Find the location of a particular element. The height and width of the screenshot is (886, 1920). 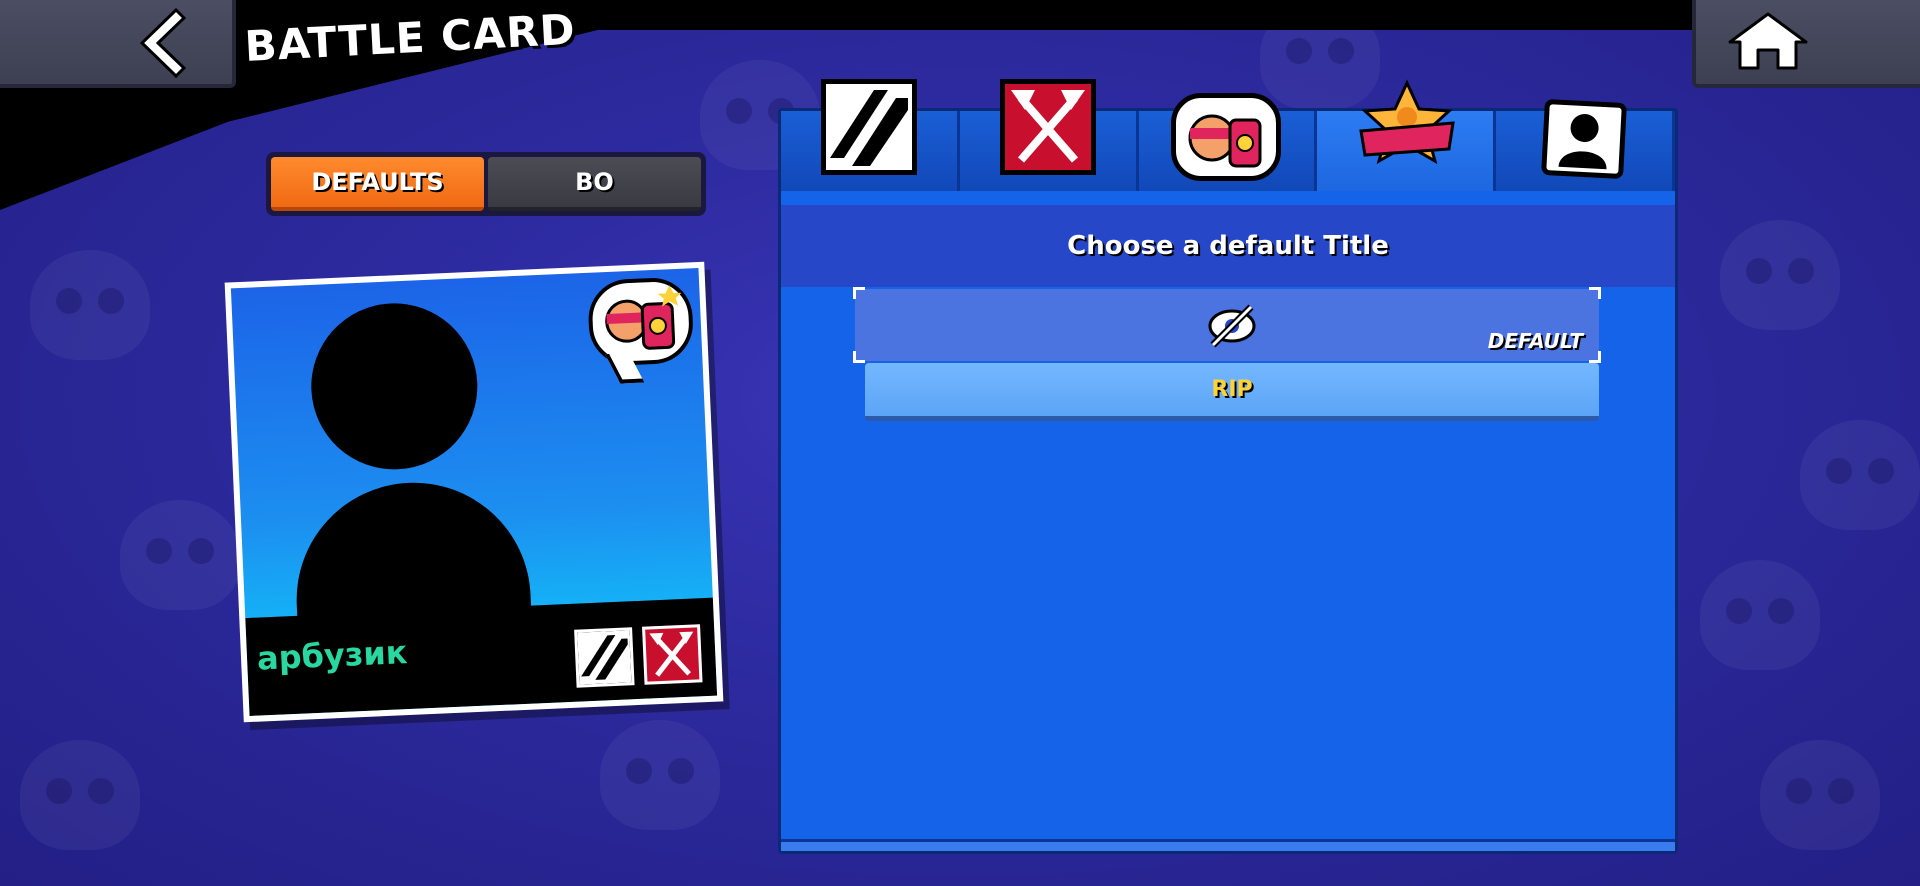

eye-hidden-icon is located at coordinates (1232, 326).